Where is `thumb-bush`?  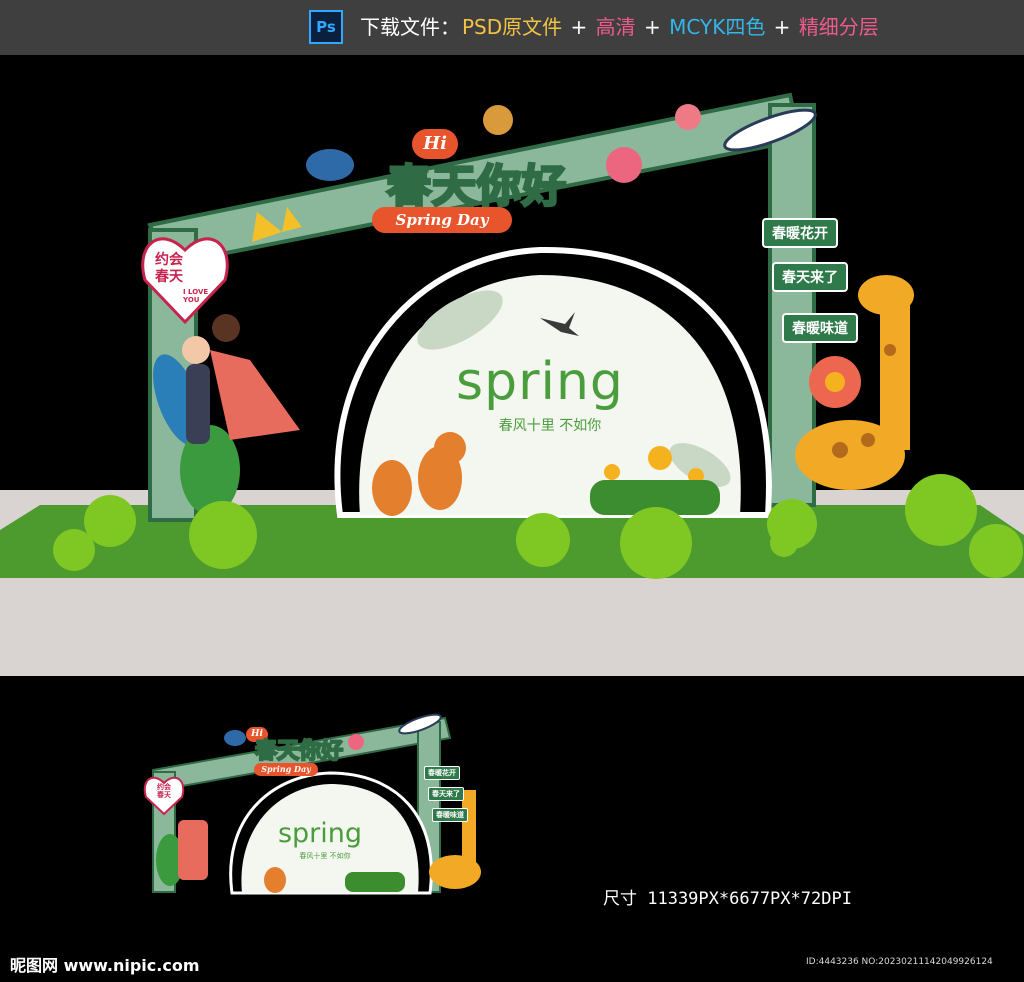 thumb-bush is located at coordinates (375, 882).